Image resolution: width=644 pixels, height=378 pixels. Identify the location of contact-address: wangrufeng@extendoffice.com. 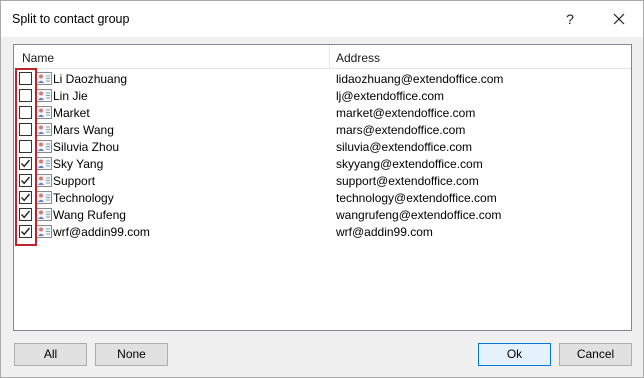
(419, 215).